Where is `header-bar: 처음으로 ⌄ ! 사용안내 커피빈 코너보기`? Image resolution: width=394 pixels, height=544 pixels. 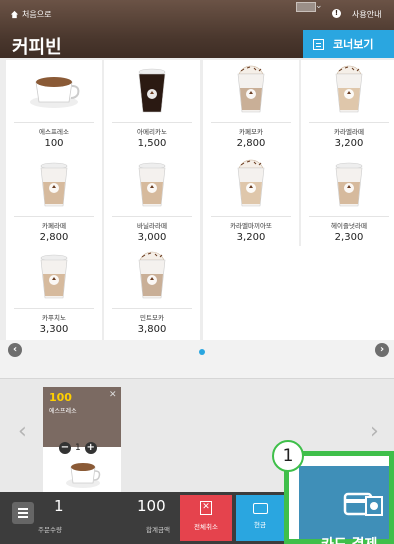
header-bar: 처음으로 ⌄ ! 사용안내 커피빈 코너보기 is located at coordinates (197, 32).